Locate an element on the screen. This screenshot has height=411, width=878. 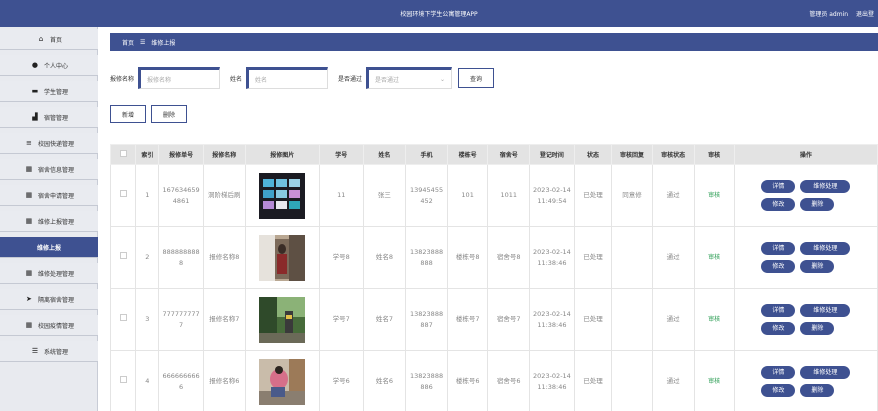
cell-student-name: 姓名6 is located at coordinates (384, 380).